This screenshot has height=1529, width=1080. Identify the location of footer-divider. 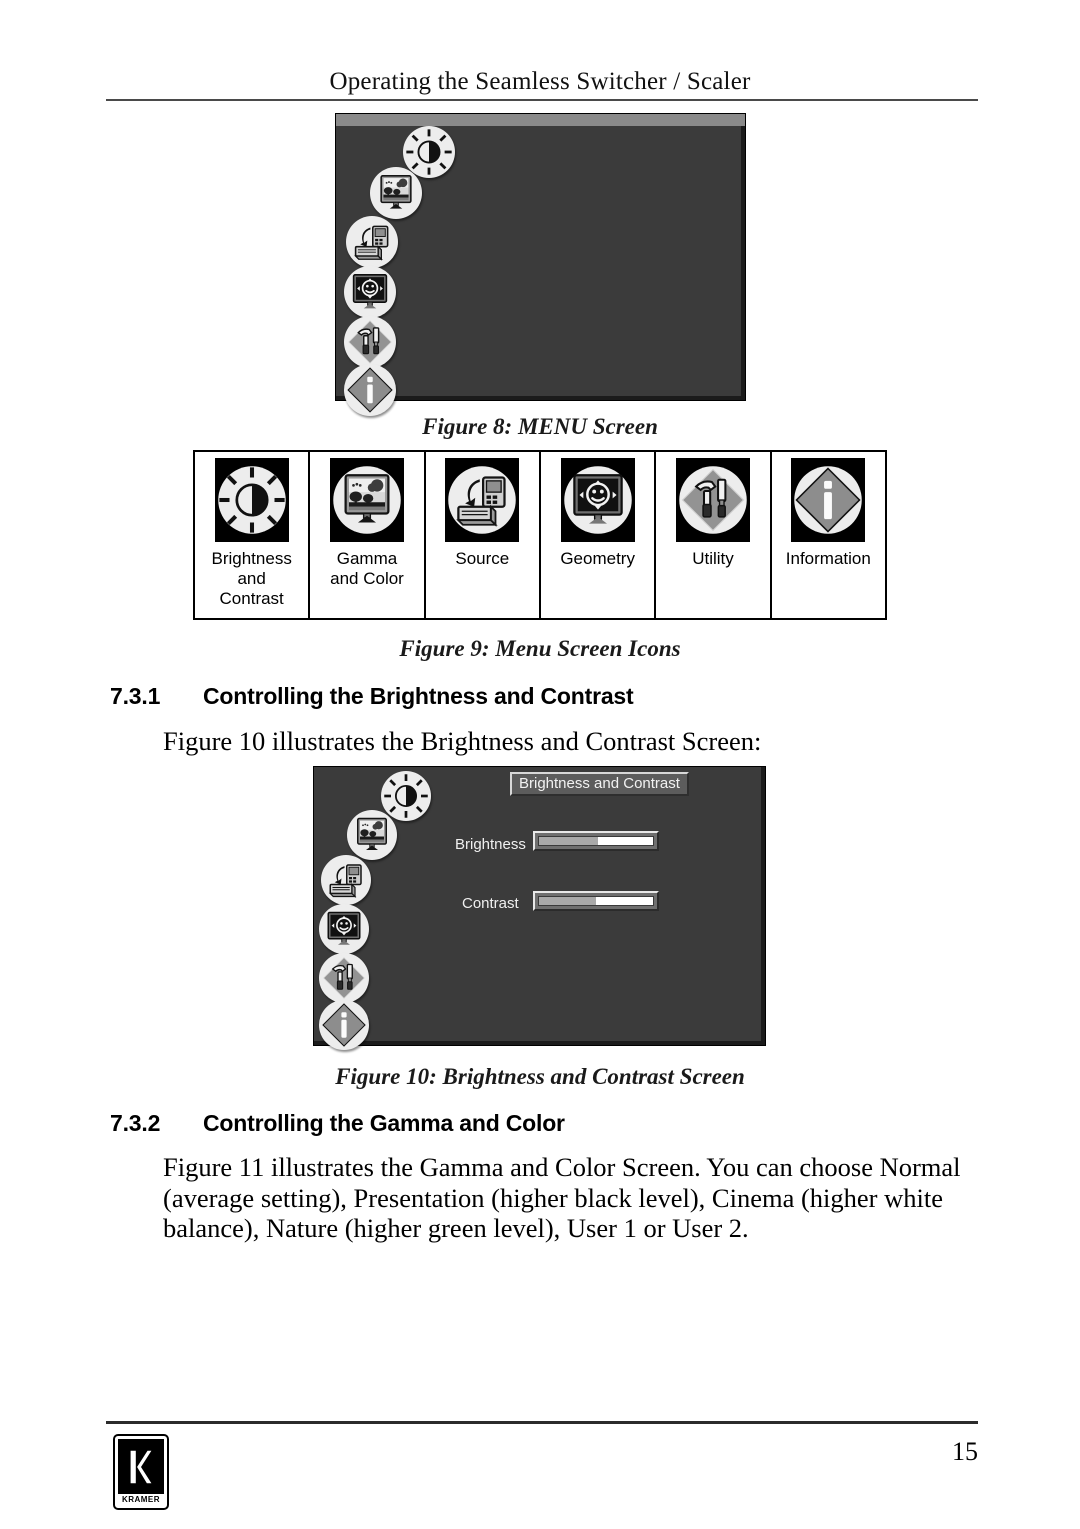
(542, 1422).